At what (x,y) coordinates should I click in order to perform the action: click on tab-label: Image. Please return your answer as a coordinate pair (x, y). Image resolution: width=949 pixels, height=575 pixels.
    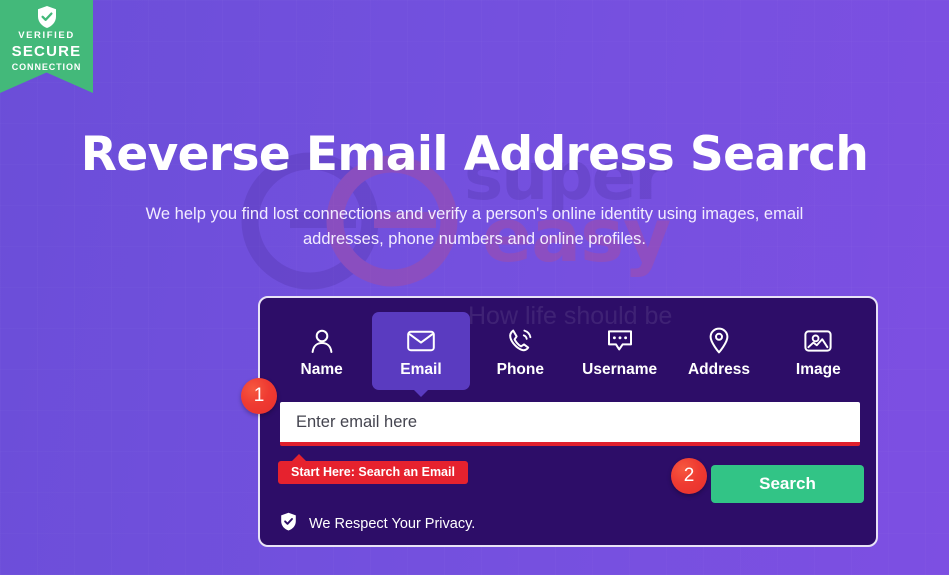
    Looking at the image, I should click on (818, 369).